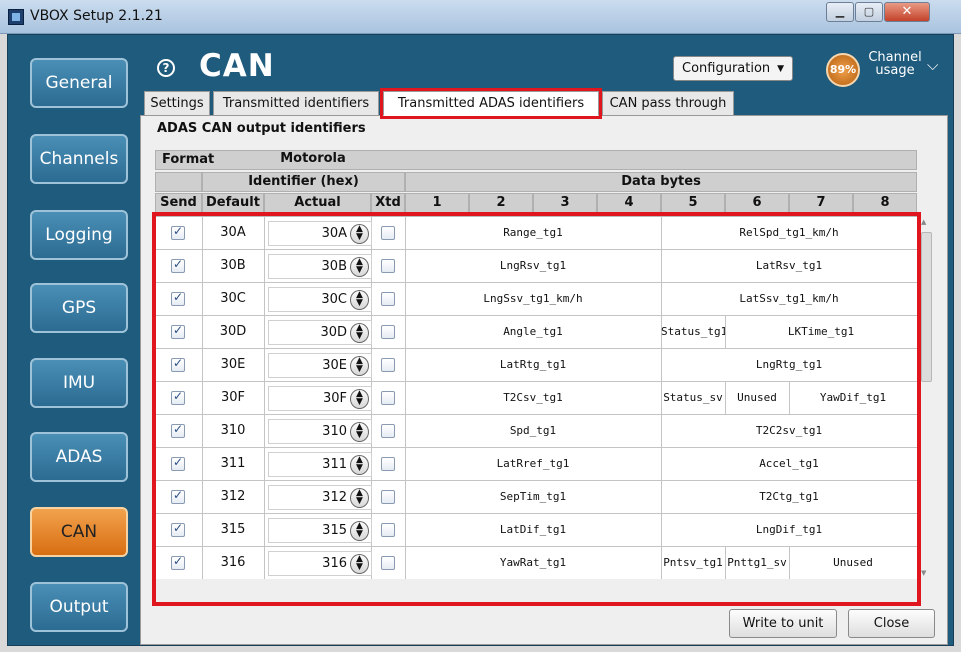  What do you see at coordinates (79, 383) in the screenshot?
I see `sidebar-item-imu: IMU` at bounding box center [79, 383].